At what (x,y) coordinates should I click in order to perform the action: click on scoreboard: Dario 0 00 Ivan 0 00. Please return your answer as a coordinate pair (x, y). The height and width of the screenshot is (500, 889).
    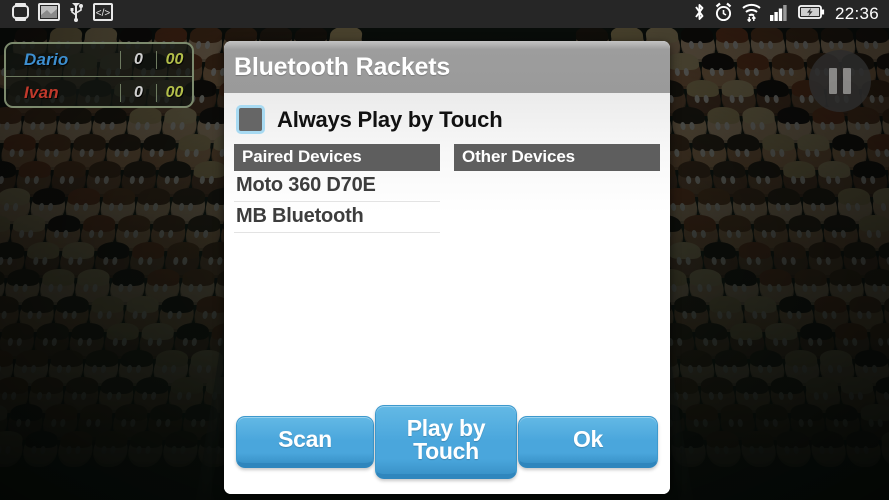
    Looking at the image, I should click on (99, 75).